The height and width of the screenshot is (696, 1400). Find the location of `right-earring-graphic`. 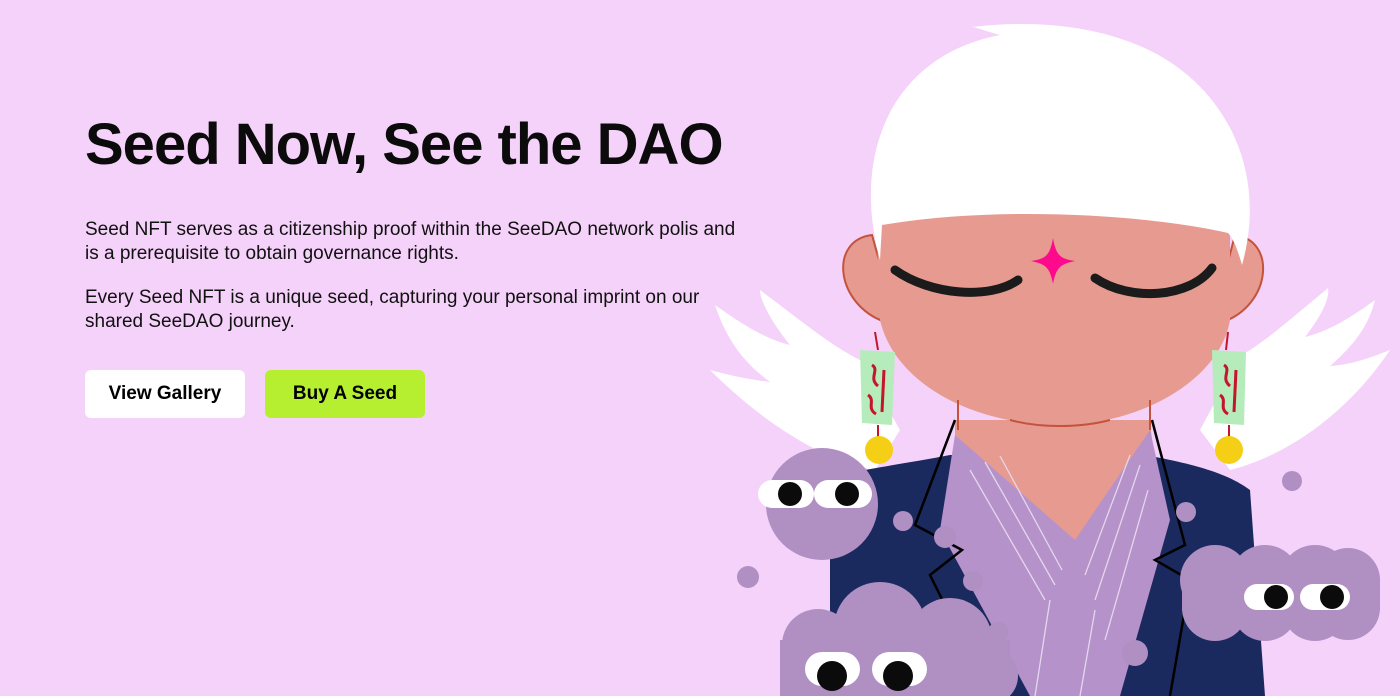

right-earring-graphic is located at coordinates (1229, 397).